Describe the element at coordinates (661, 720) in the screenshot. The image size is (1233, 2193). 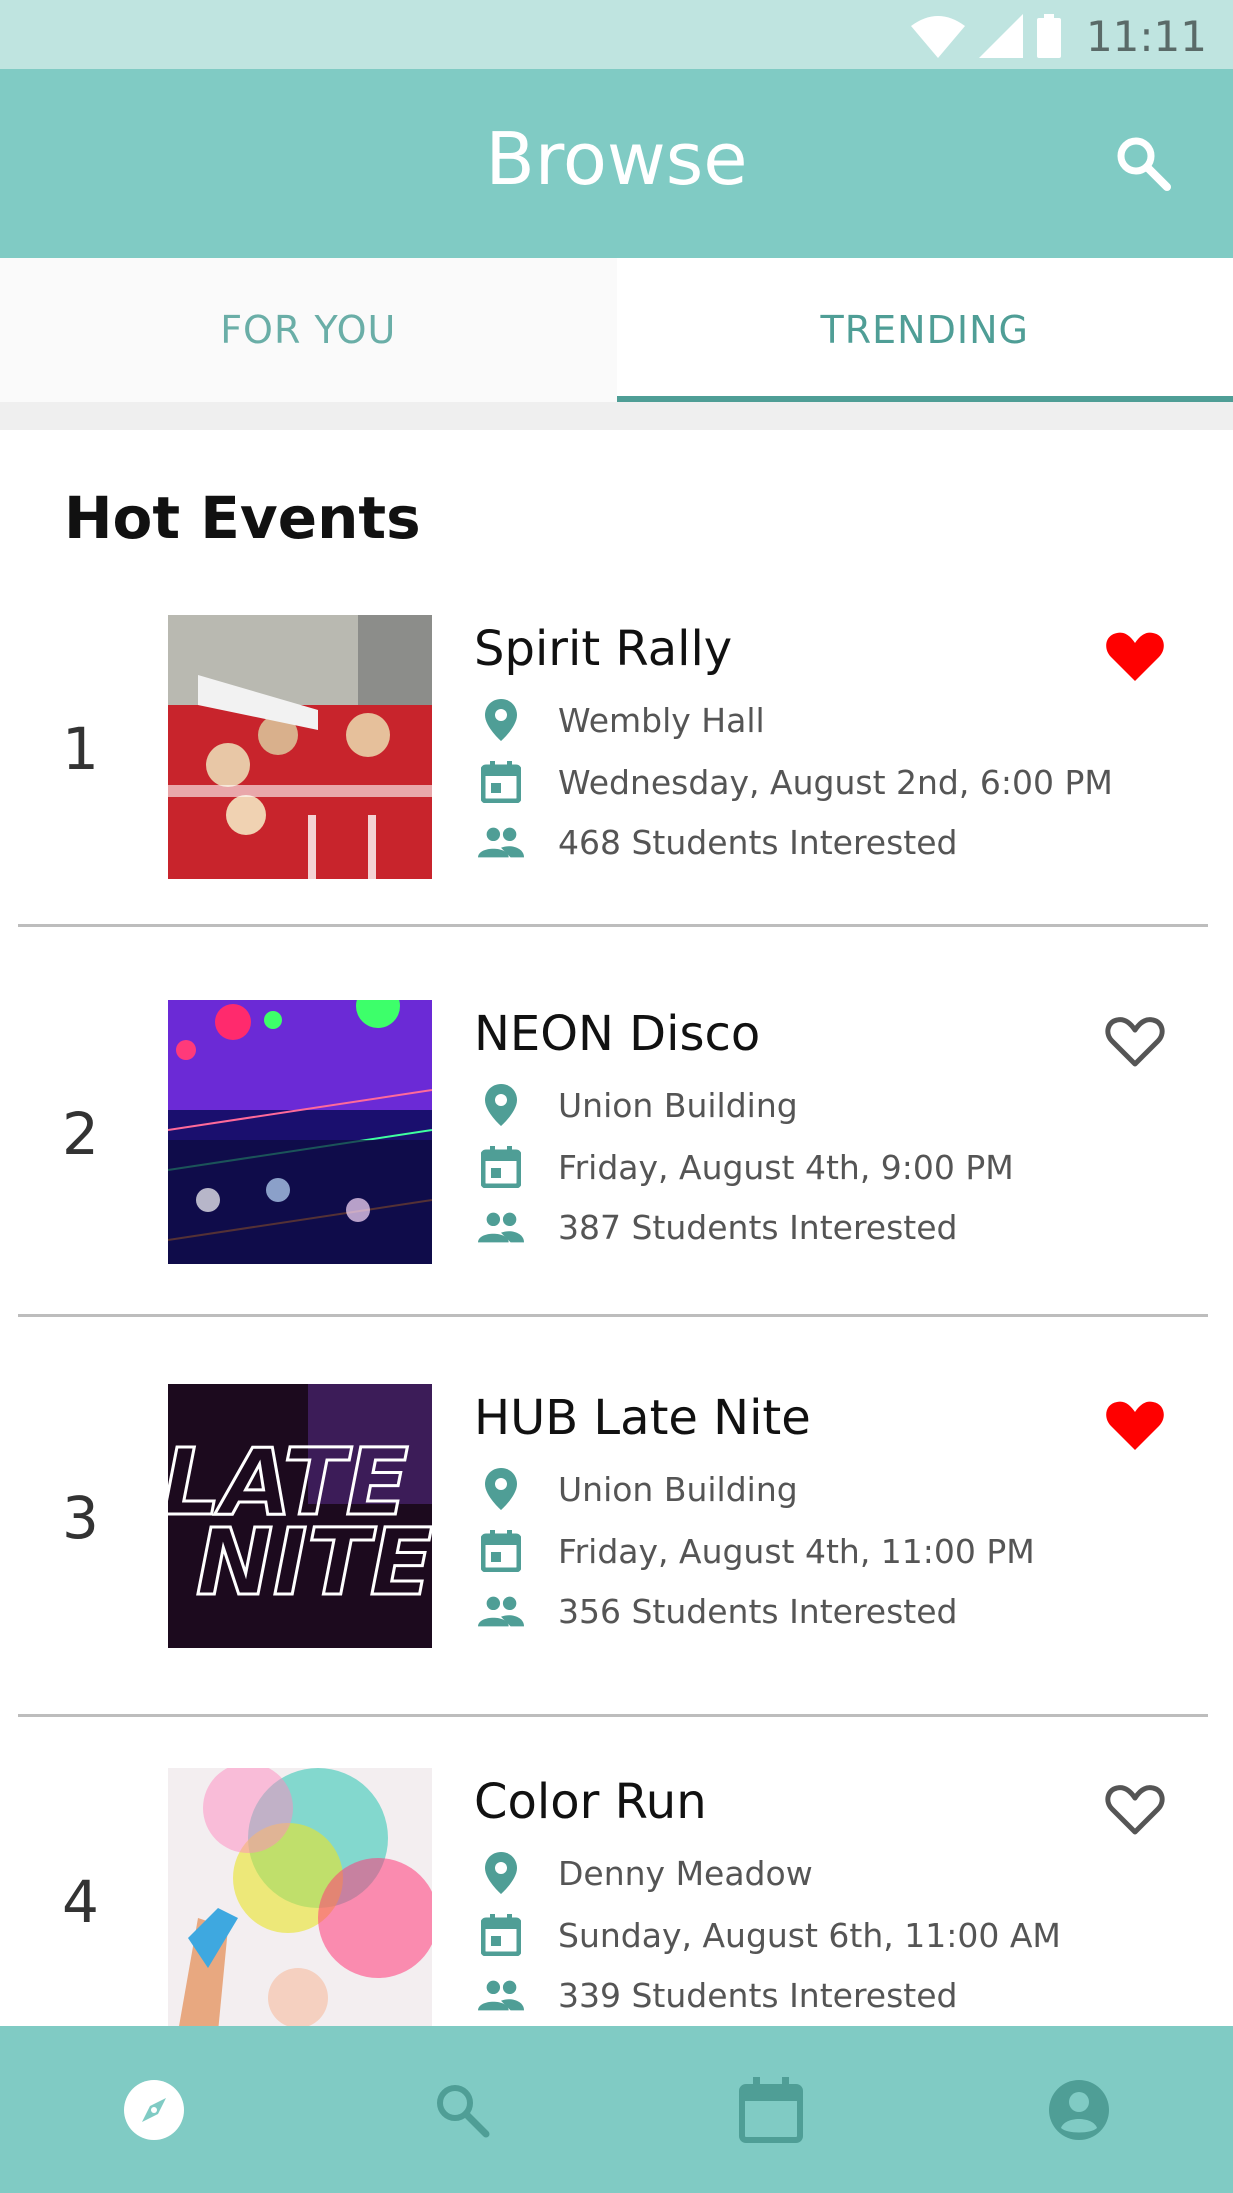
I see `event-location: Wembly Hall` at that location.